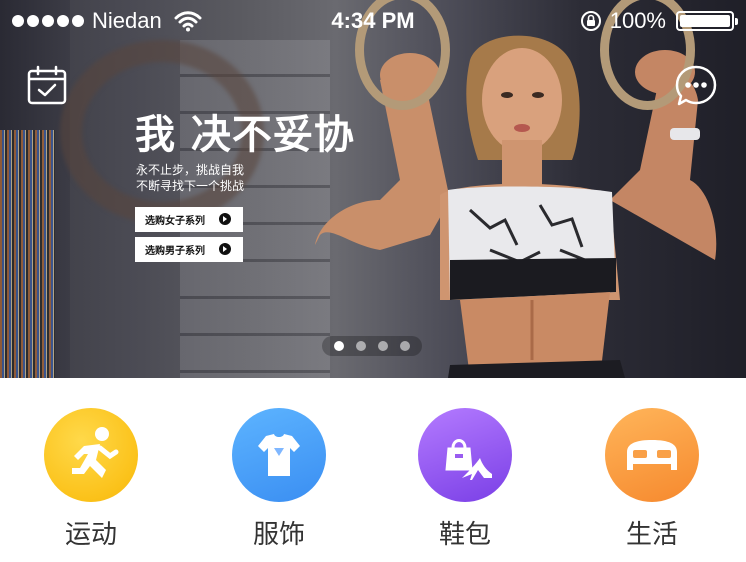  What do you see at coordinates (245, 135) in the screenshot?
I see `hero-headline: 我 决不妥协` at bounding box center [245, 135].